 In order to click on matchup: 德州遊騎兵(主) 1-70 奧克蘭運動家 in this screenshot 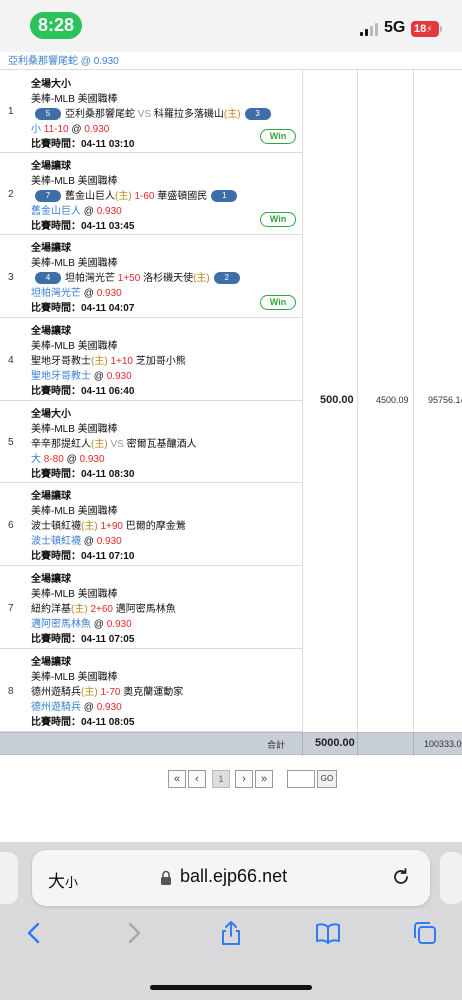, I will do `click(107, 692)`.